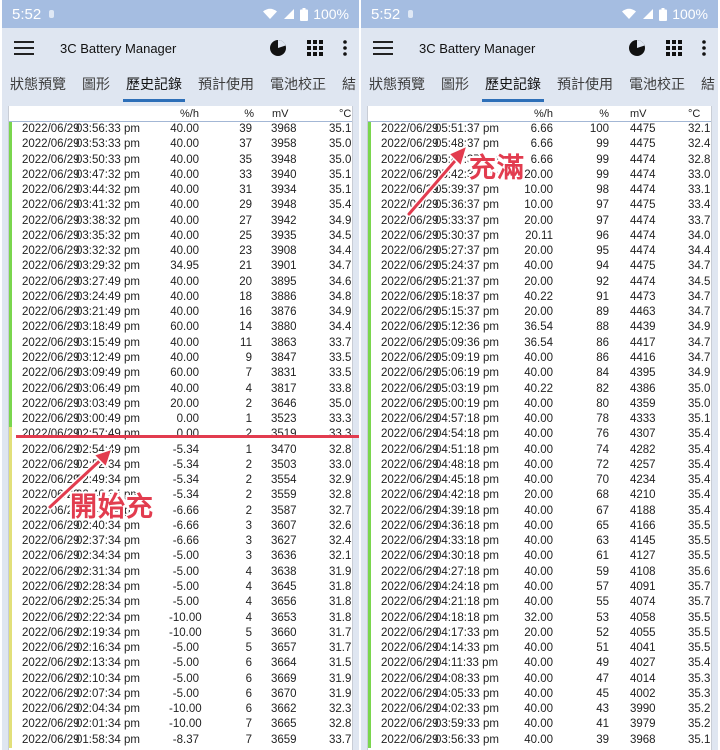 This screenshot has height=750, width=720. What do you see at coordinates (539, 252) in the screenshot?
I see `table-row: 2022/06/29 05:27:37 pm 20.00 95 4474 34.4` at bounding box center [539, 252].